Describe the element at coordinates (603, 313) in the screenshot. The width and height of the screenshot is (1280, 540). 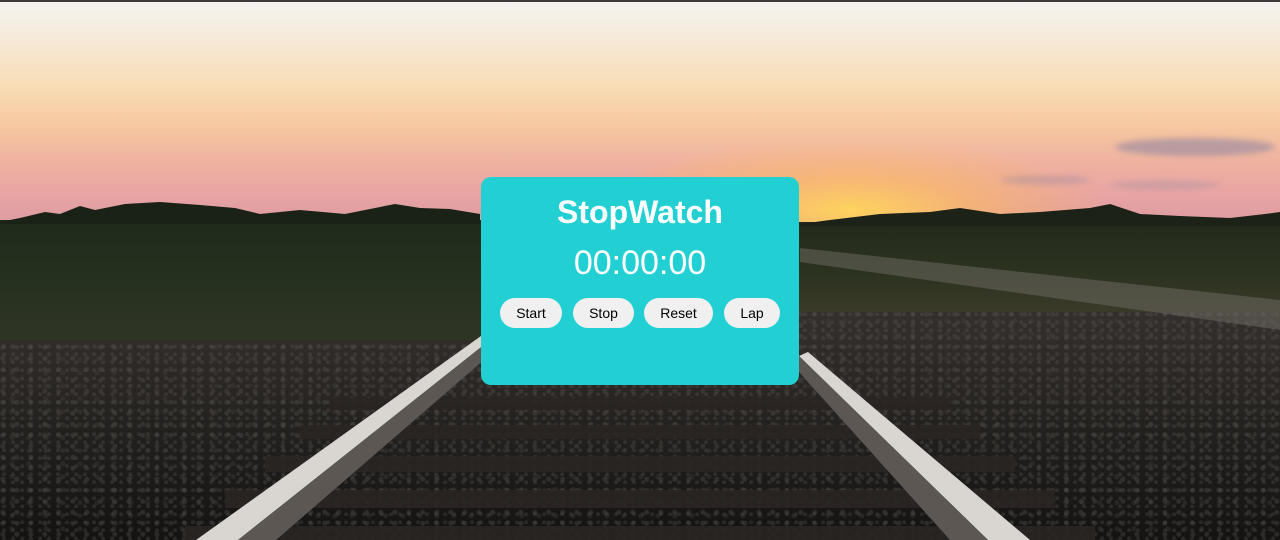
I see `stop-button: Stop` at that location.